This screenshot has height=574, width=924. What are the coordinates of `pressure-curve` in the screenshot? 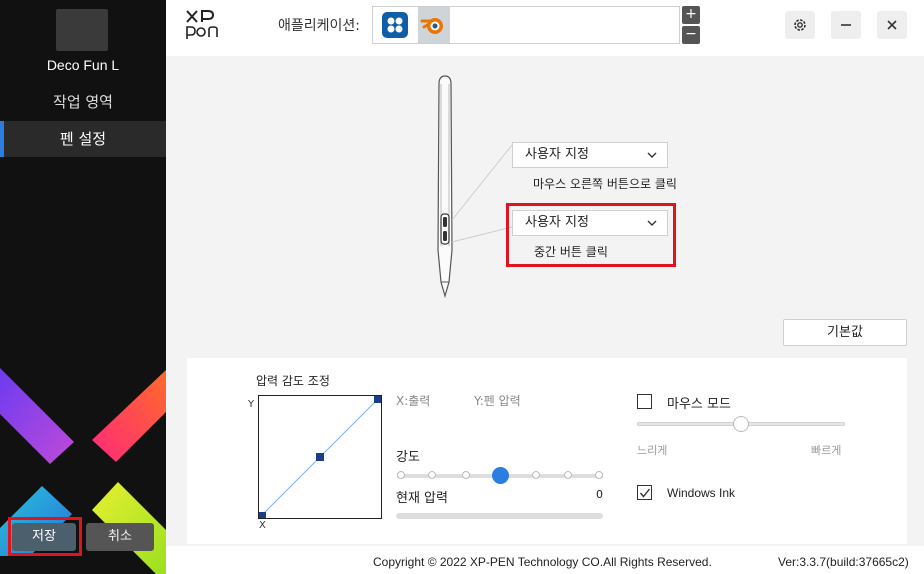 It's located at (320, 457).